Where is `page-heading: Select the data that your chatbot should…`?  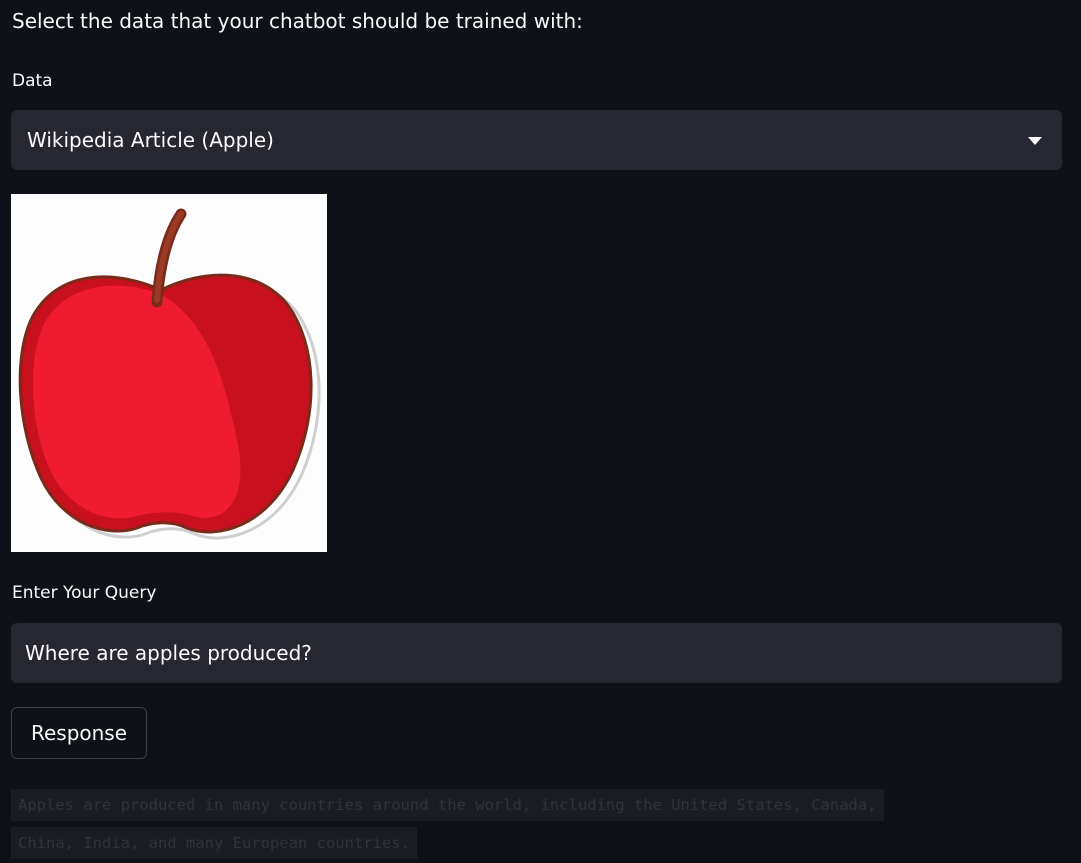 page-heading: Select the data that your chatbot should… is located at coordinates (297, 21).